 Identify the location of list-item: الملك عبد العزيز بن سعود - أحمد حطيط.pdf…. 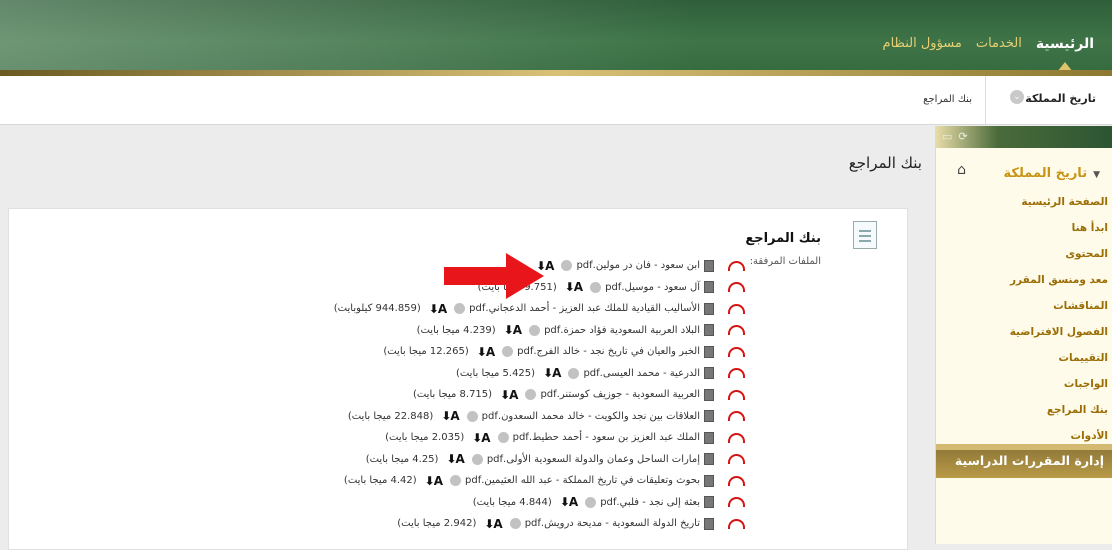
(539, 438).